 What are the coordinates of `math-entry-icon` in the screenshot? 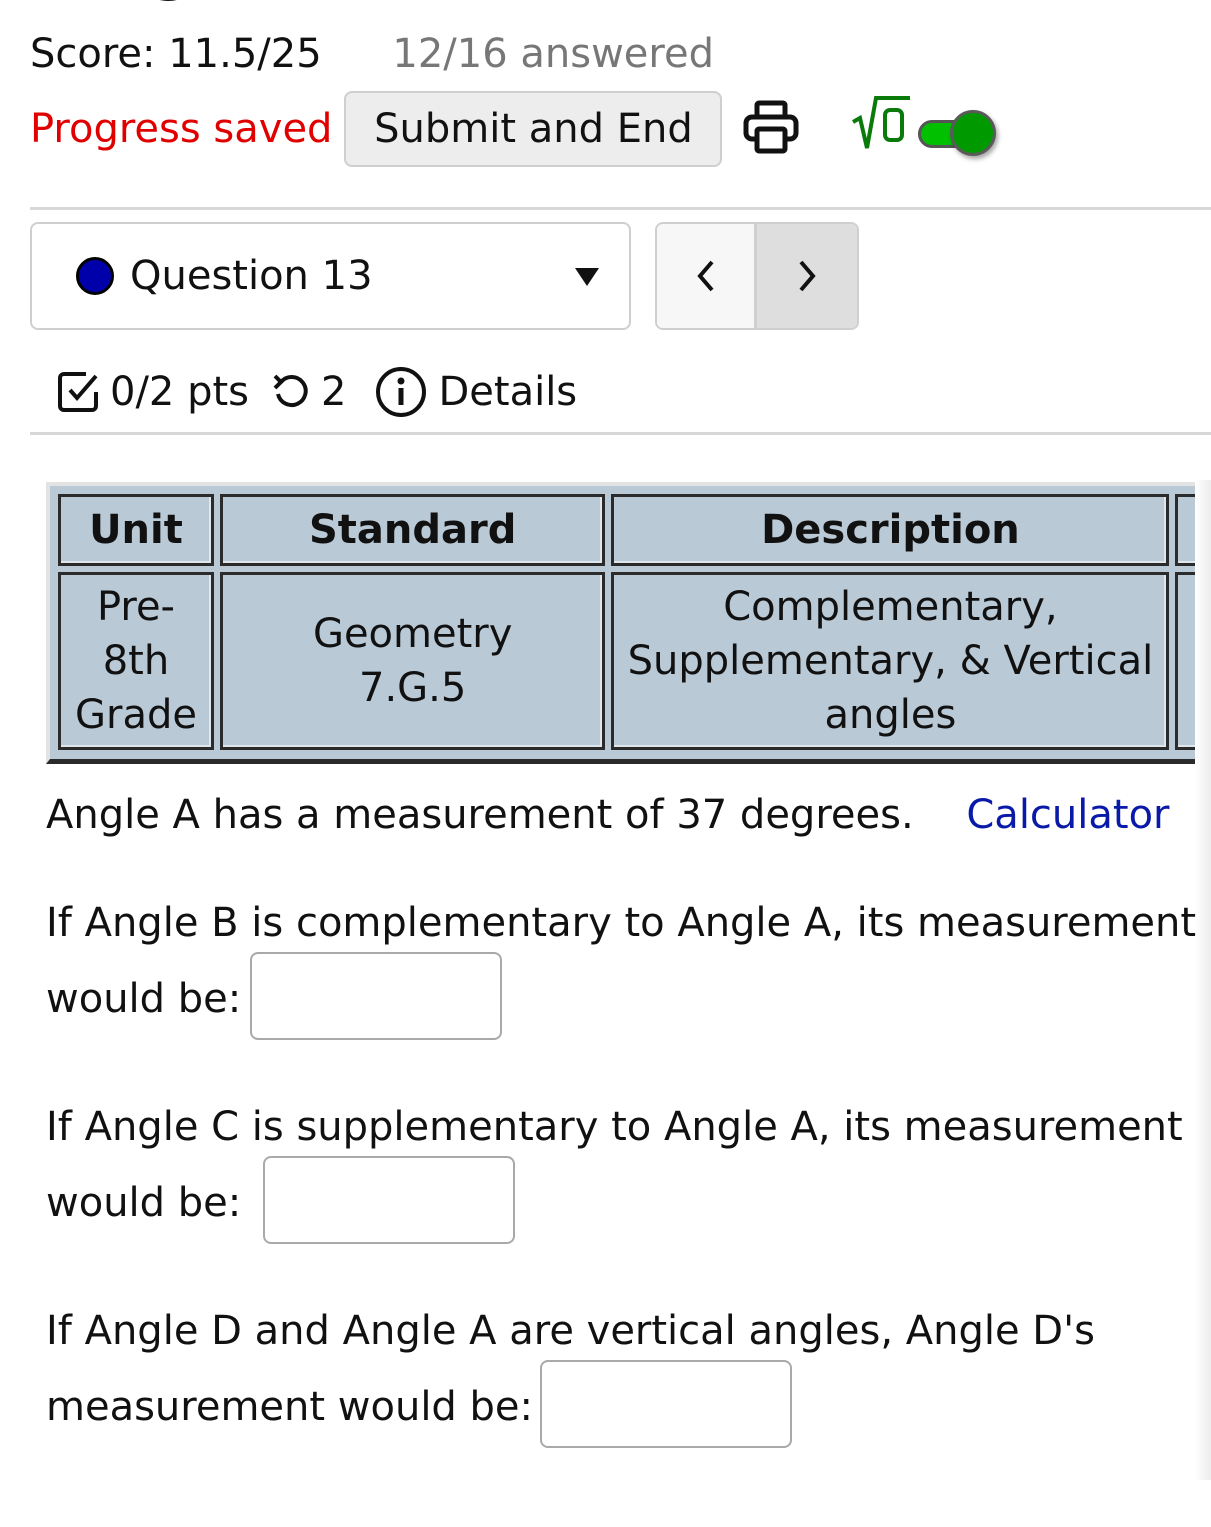 It's located at (881, 122).